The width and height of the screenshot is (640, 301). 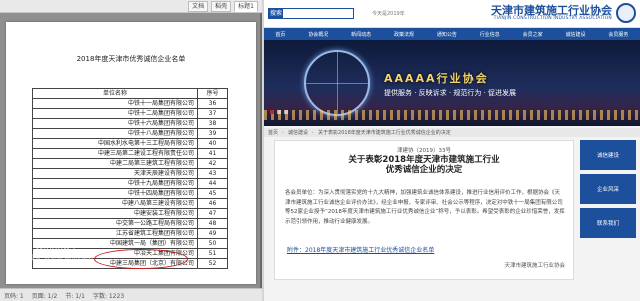 What do you see at coordinates (198, 6) in the screenshot?
I see `tab-document: 文档` at bounding box center [198, 6].